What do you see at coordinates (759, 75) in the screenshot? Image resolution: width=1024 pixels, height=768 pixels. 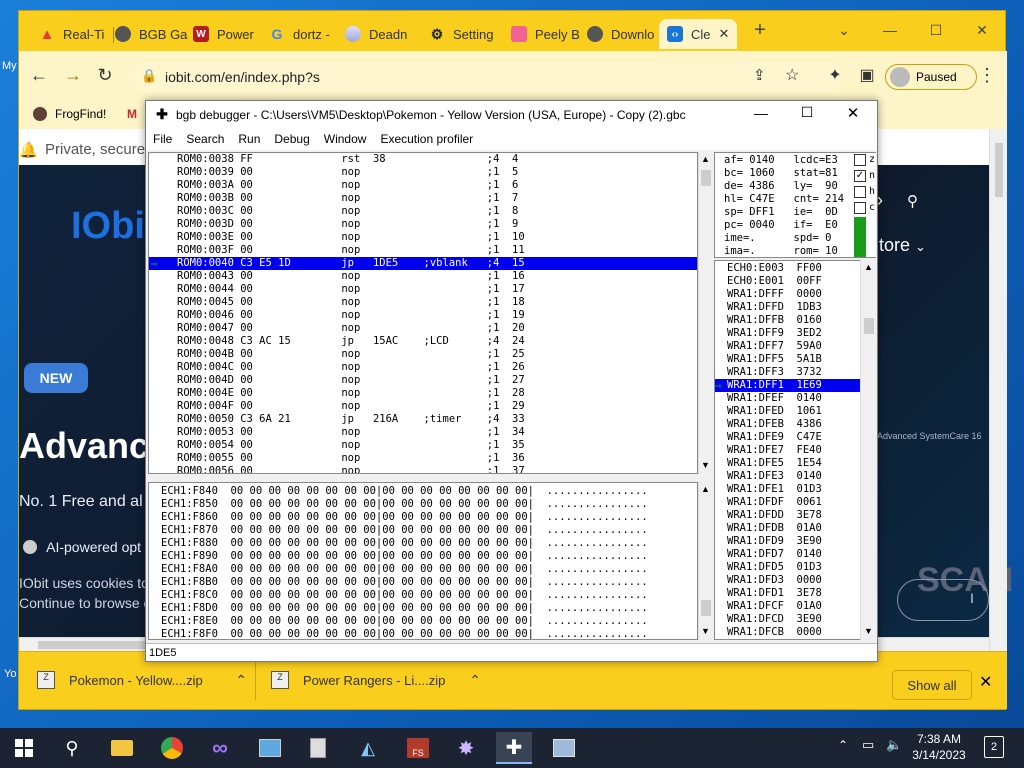 I see `share-icon: ⇪` at bounding box center [759, 75].